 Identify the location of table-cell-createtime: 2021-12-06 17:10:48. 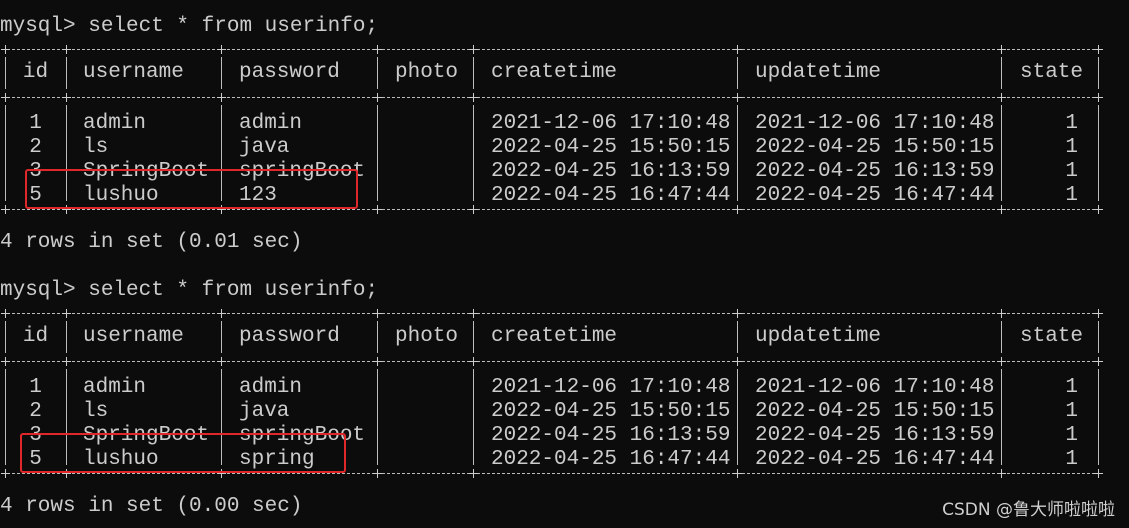
(611, 387).